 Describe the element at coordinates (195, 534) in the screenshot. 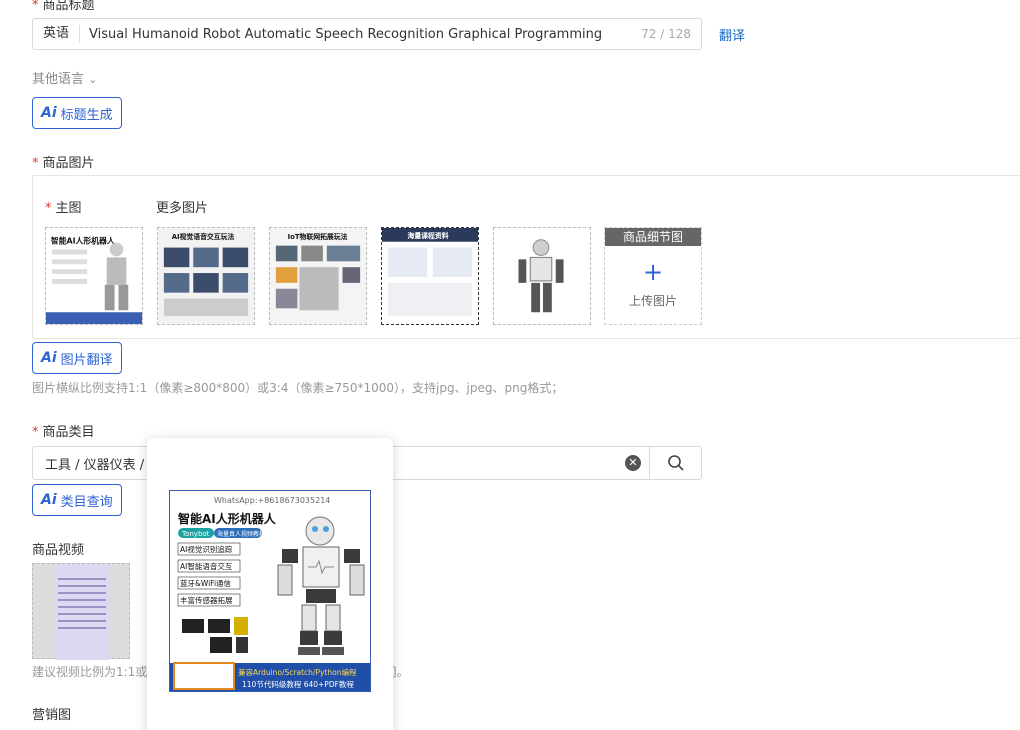

I see `brand-label: Tonybot` at that location.